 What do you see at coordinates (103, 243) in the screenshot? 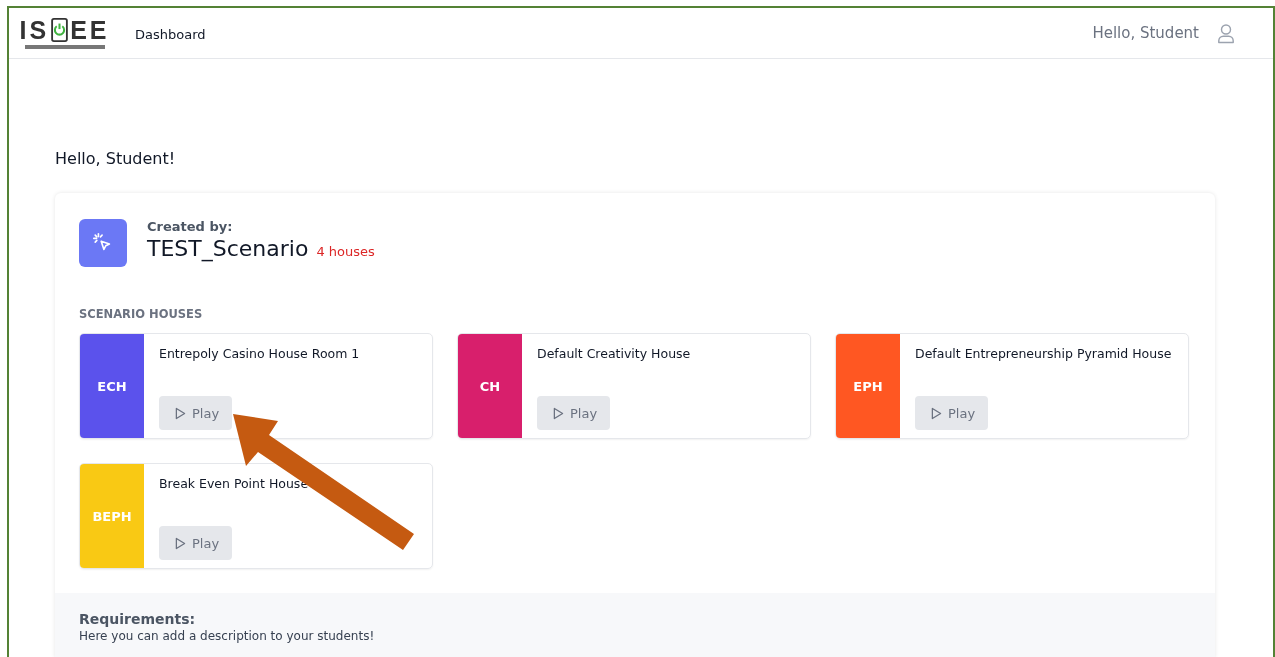
I see `cursor-click-icon` at bounding box center [103, 243].